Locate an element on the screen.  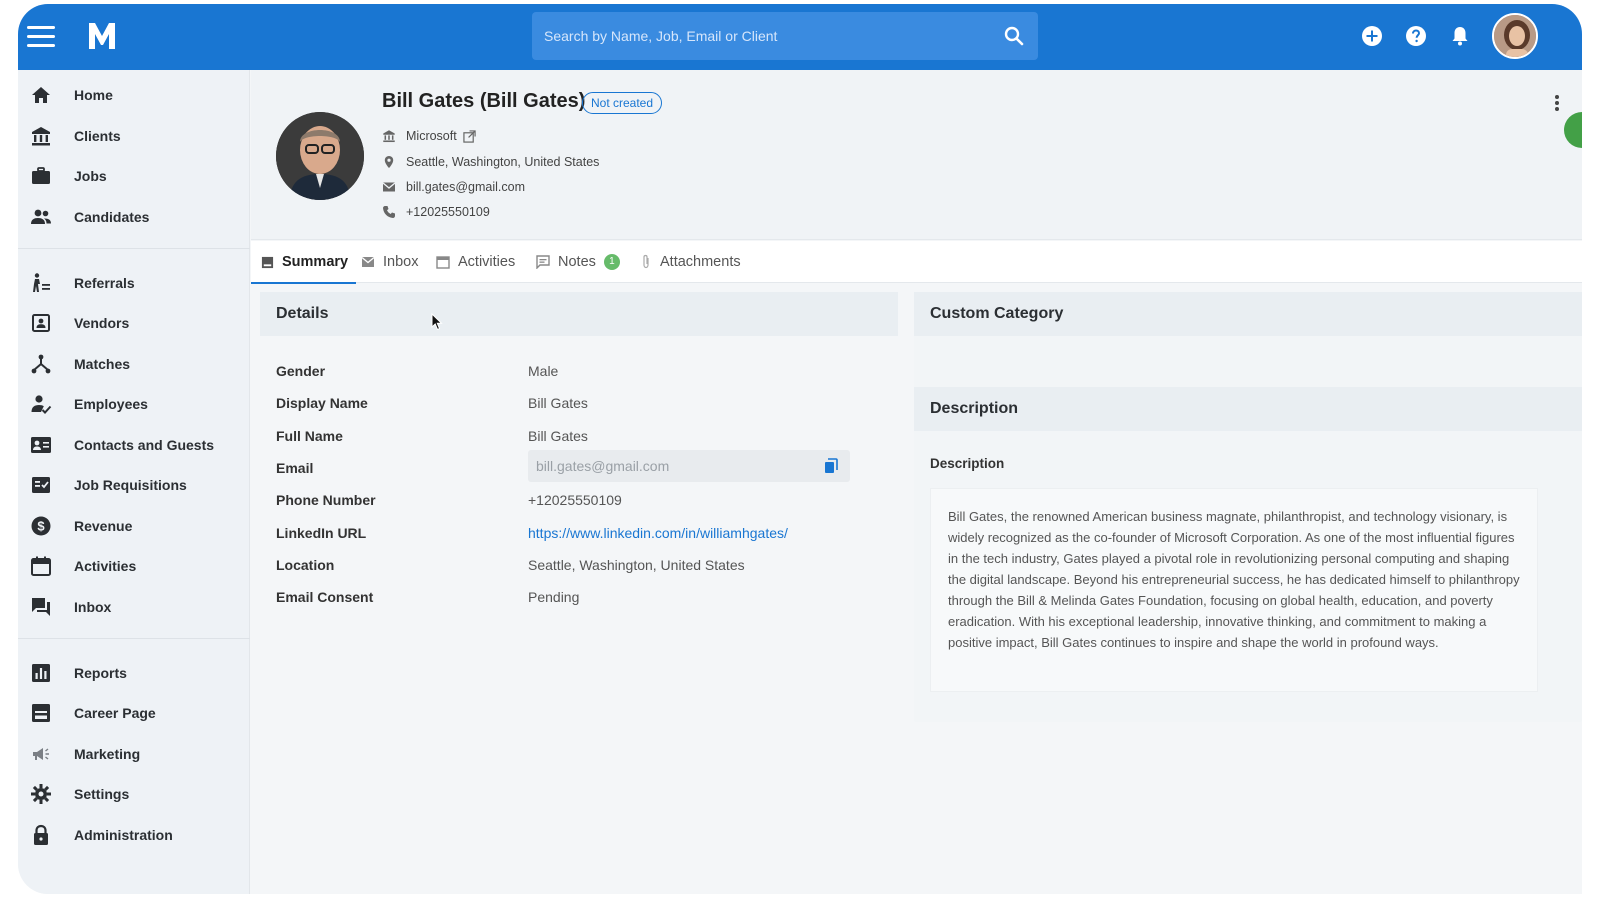
calendar-icon is located at coordinates (443, 262).